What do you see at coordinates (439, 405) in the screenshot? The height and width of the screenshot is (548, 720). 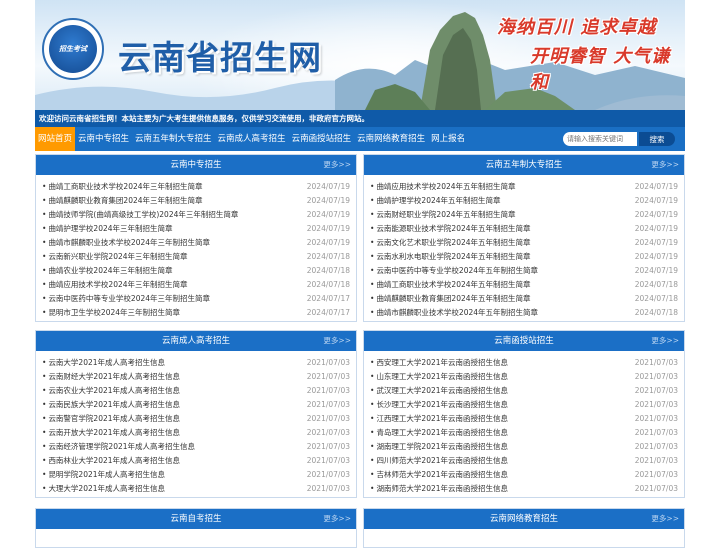 I see `article-link: 长沙理工大学2021年云南函授招生信息` at bounding box center [439, 405].